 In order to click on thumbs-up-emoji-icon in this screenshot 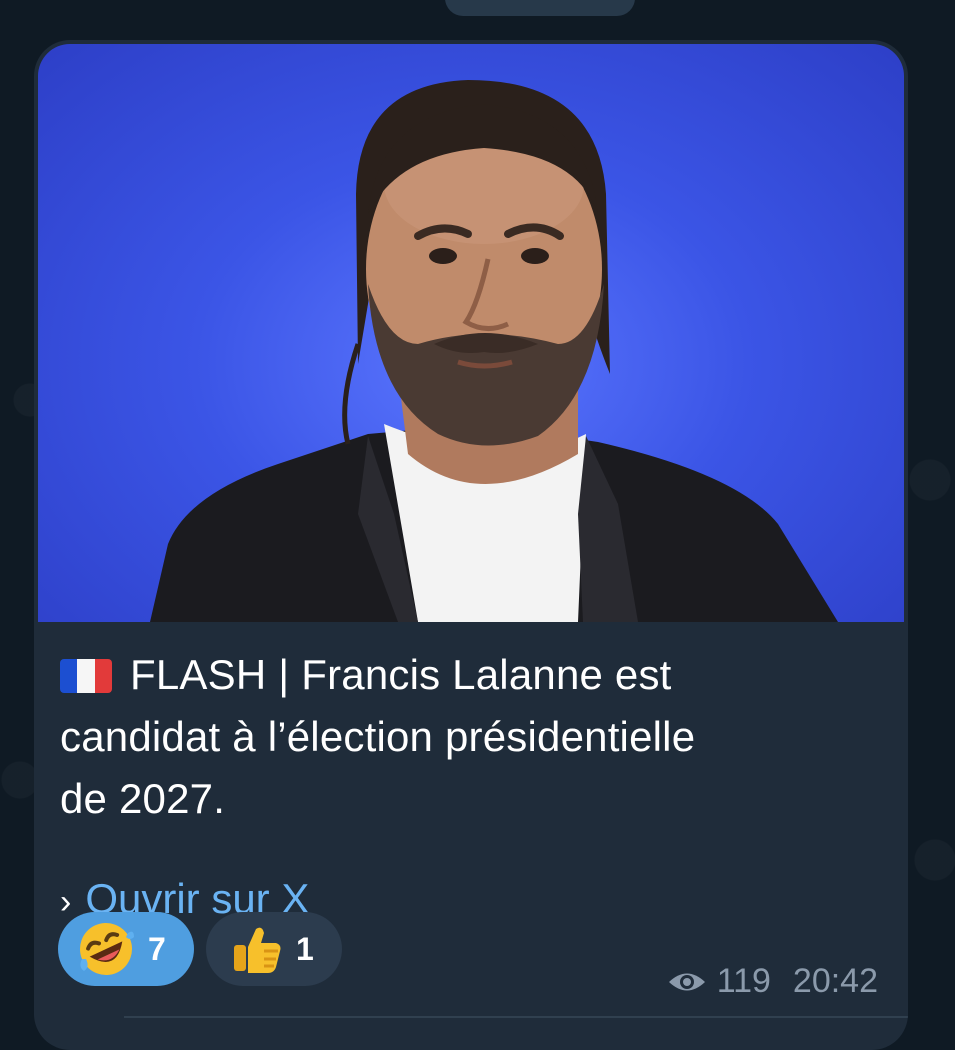, I will do `click(257, 950)`.